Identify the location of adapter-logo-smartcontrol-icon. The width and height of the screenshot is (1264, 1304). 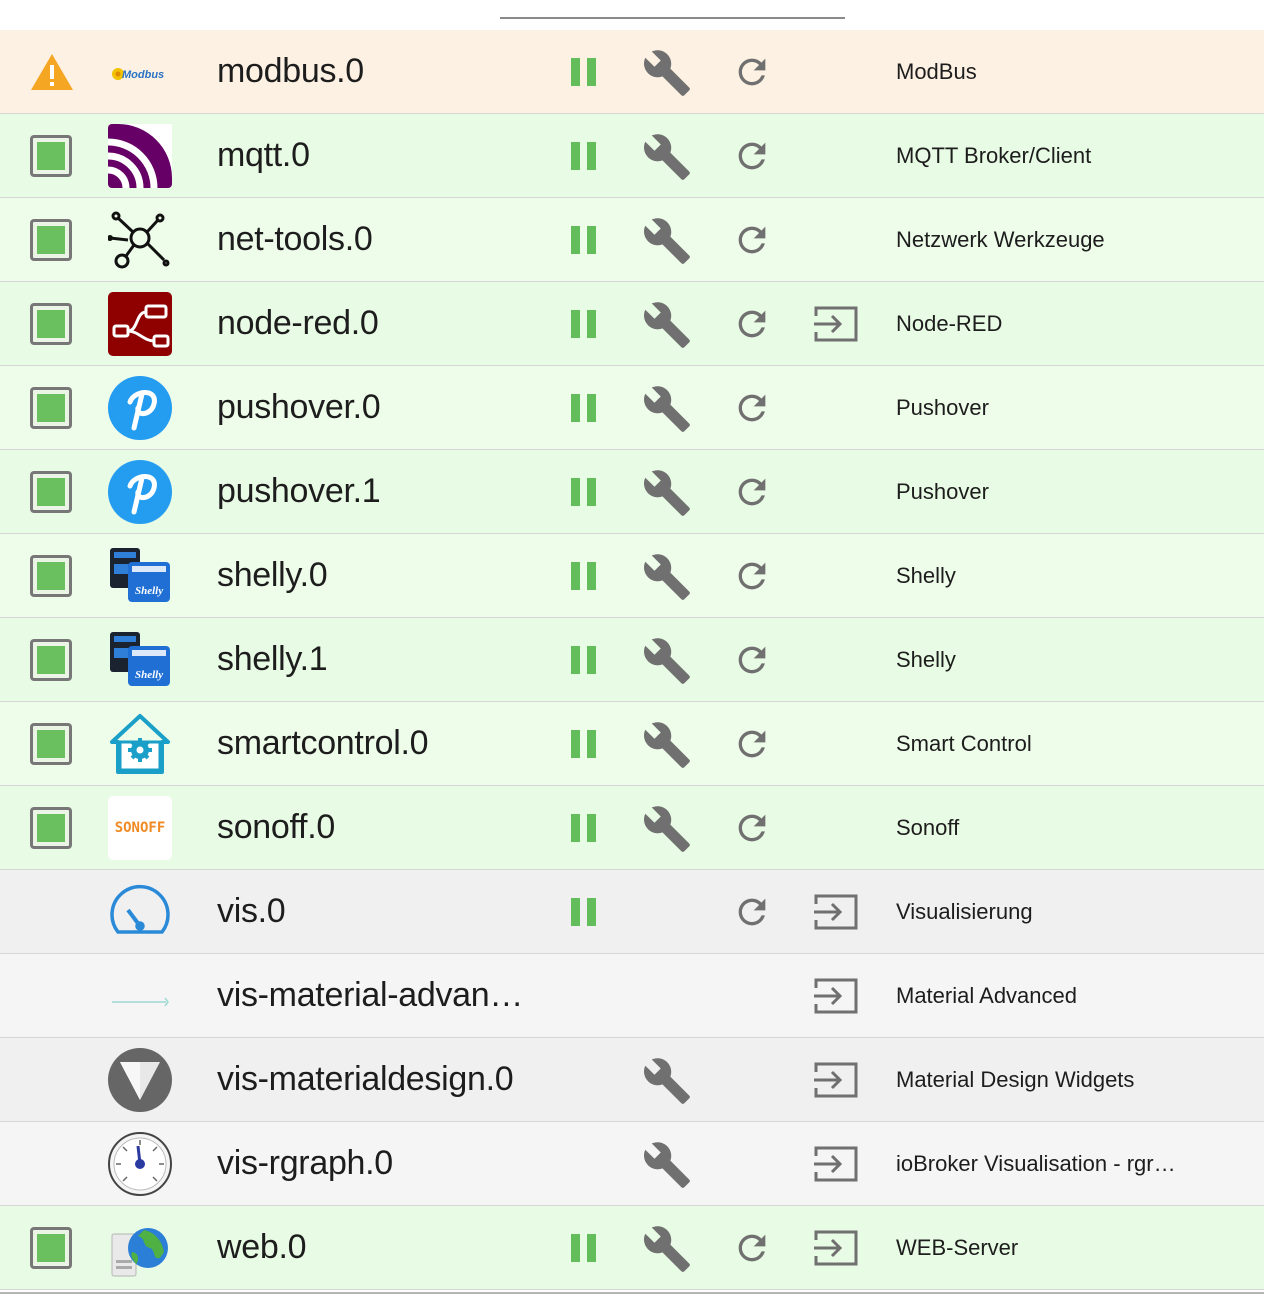
(140, 744).